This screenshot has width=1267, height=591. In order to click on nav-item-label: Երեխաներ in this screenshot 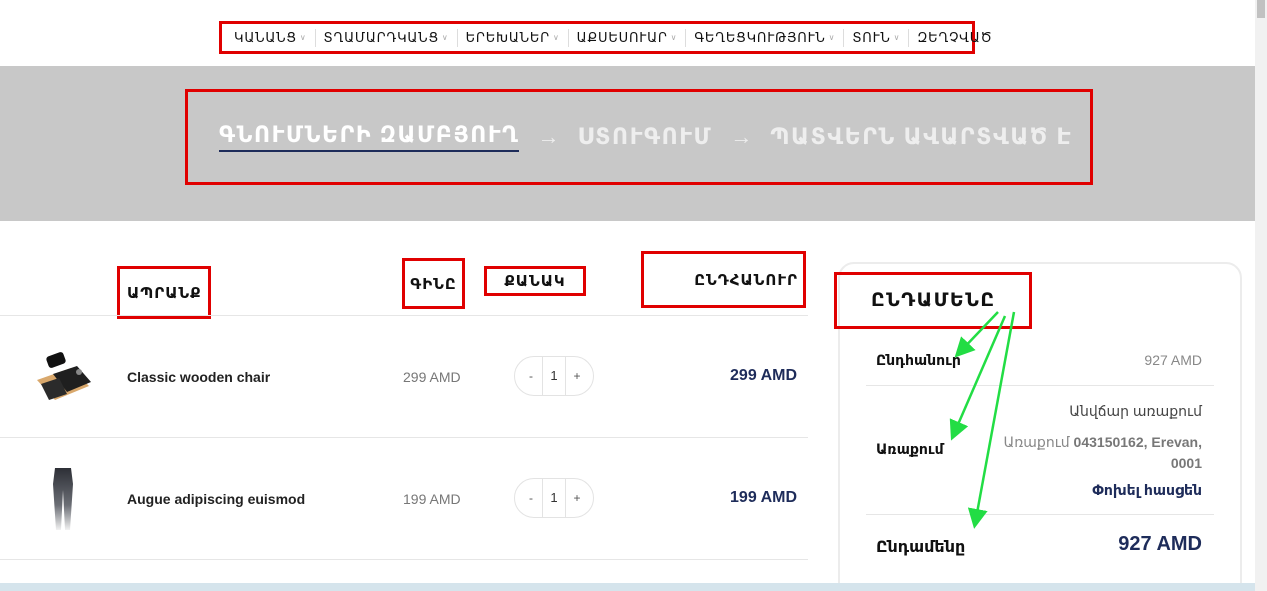, I will do `click(507, 37)`.